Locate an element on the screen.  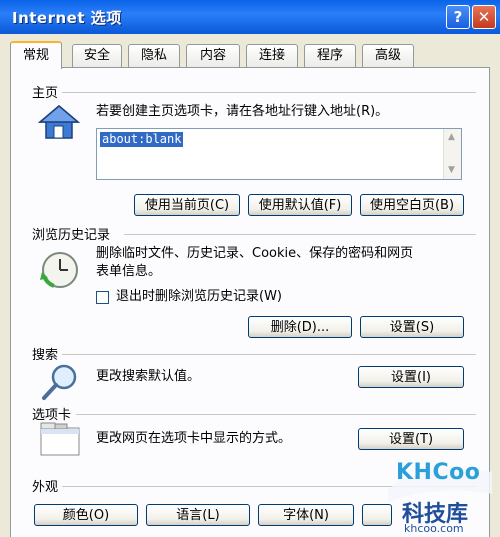
title-bar: Internet 选项 ? ✕ is located at coordinates (250, 17).